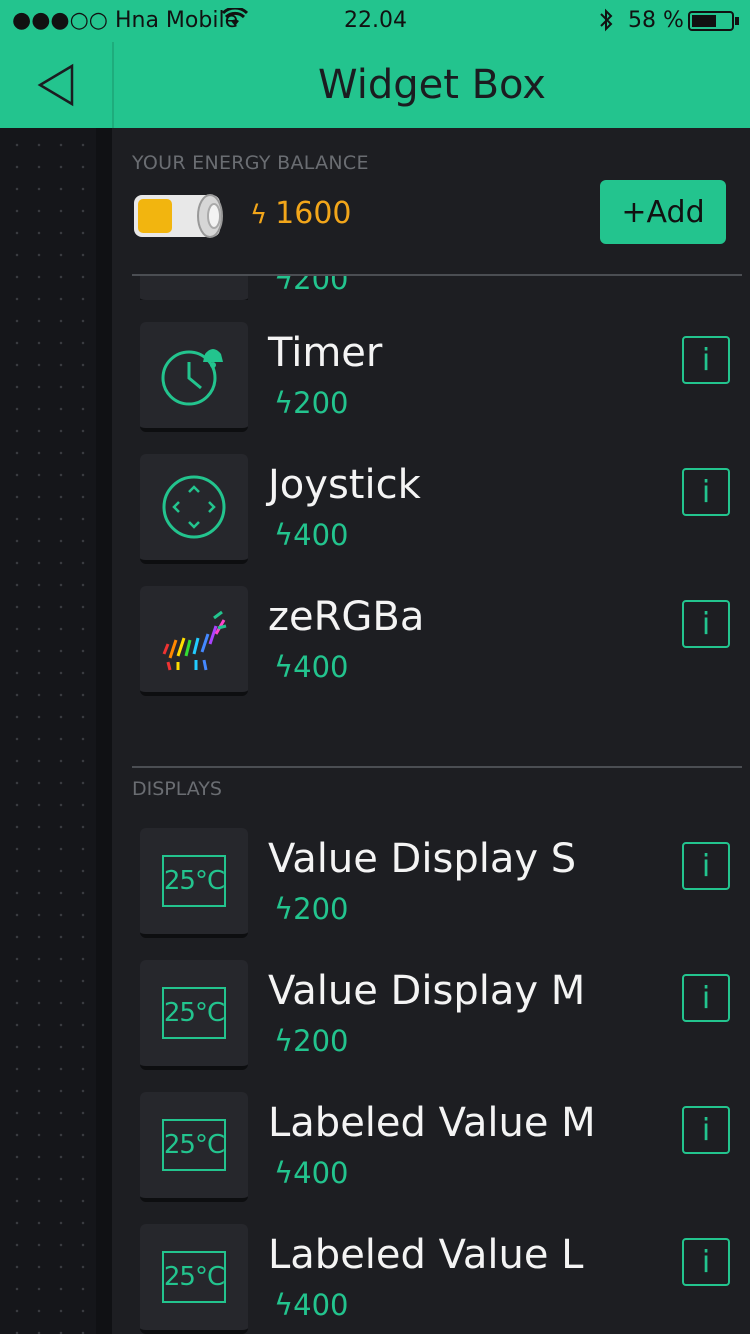 The width and height of the screenshot is (750, 1334). I want to click on widget-item-labeled-value-l: 25°C Labeled Value L ϟ400 i, so click(435, 1279).